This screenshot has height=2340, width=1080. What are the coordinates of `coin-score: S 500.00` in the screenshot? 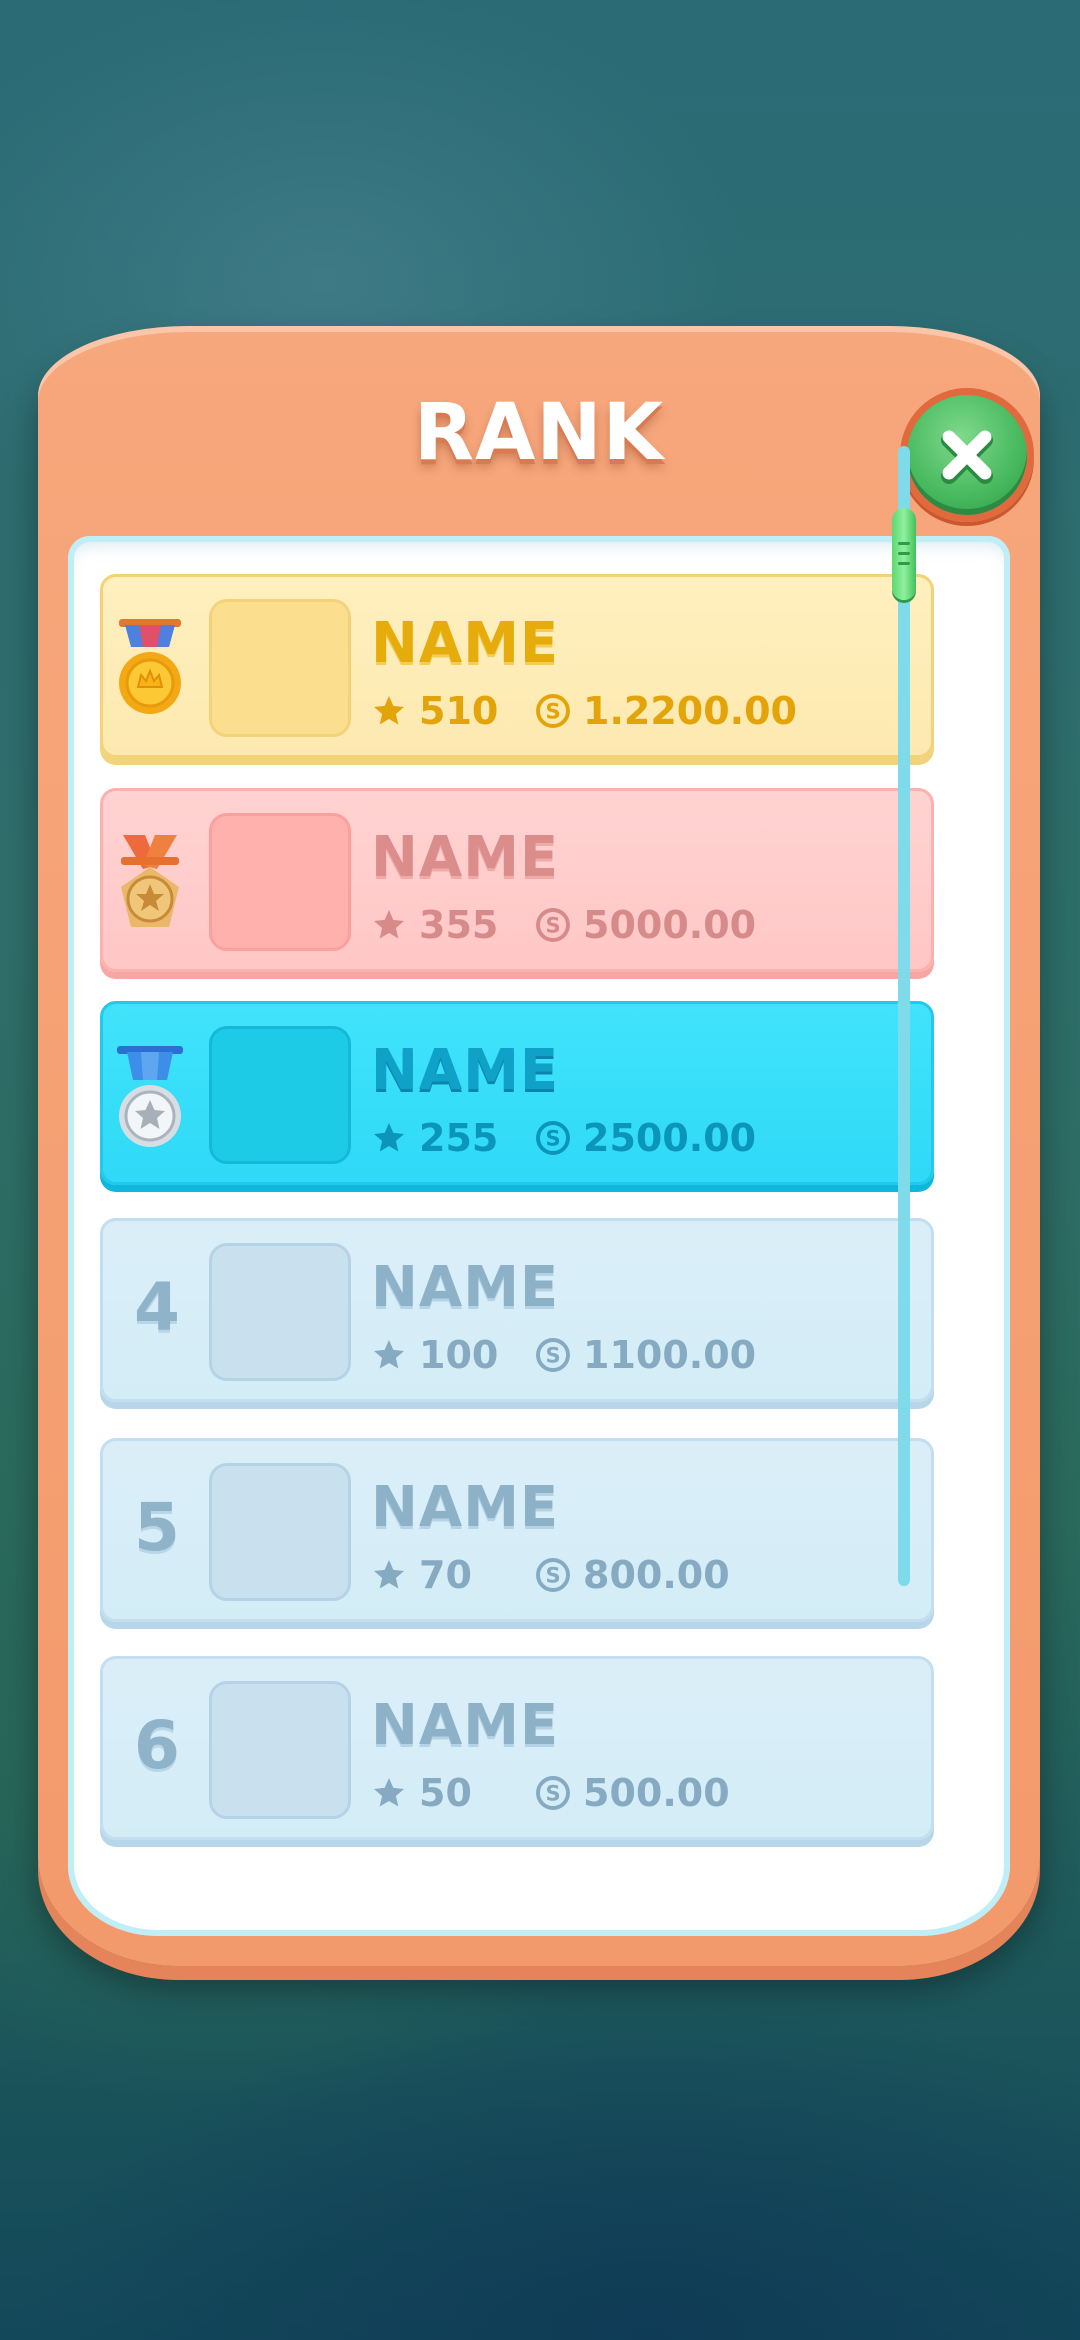 It's located at (632, 1793).